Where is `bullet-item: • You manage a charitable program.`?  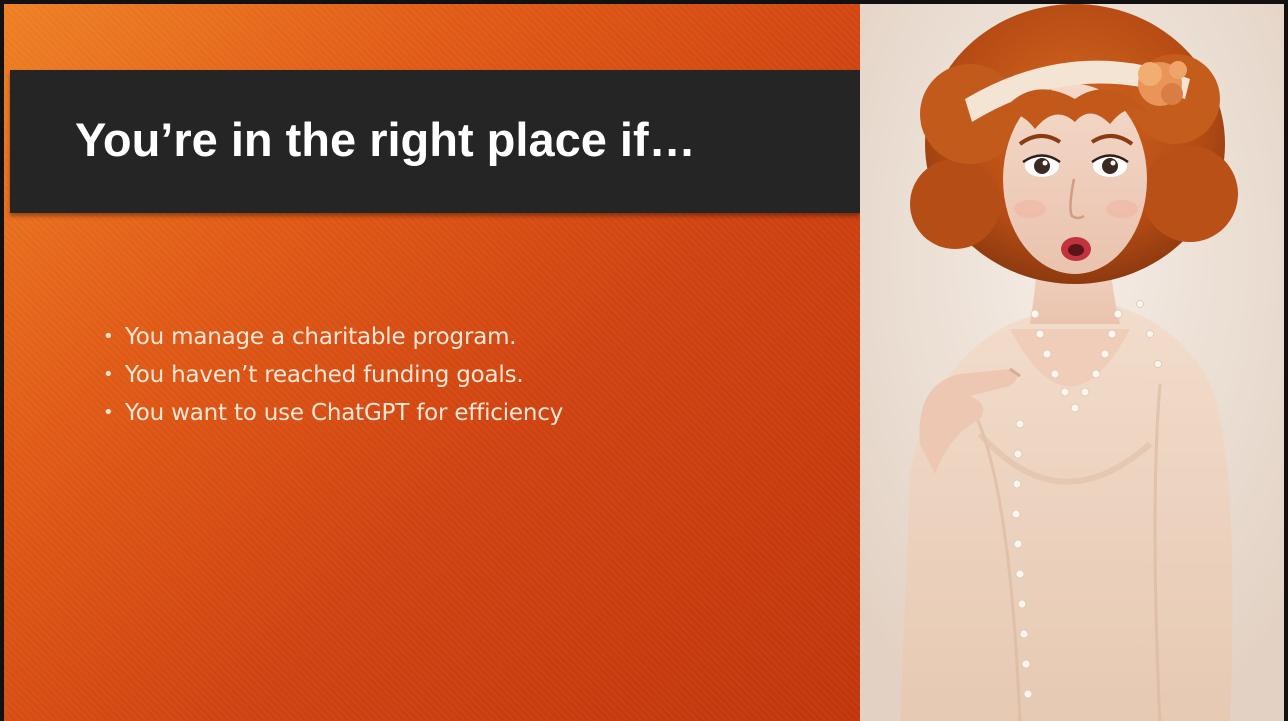 bullet-item: • You manage a charitable program. is located at coordinates (333, 337).